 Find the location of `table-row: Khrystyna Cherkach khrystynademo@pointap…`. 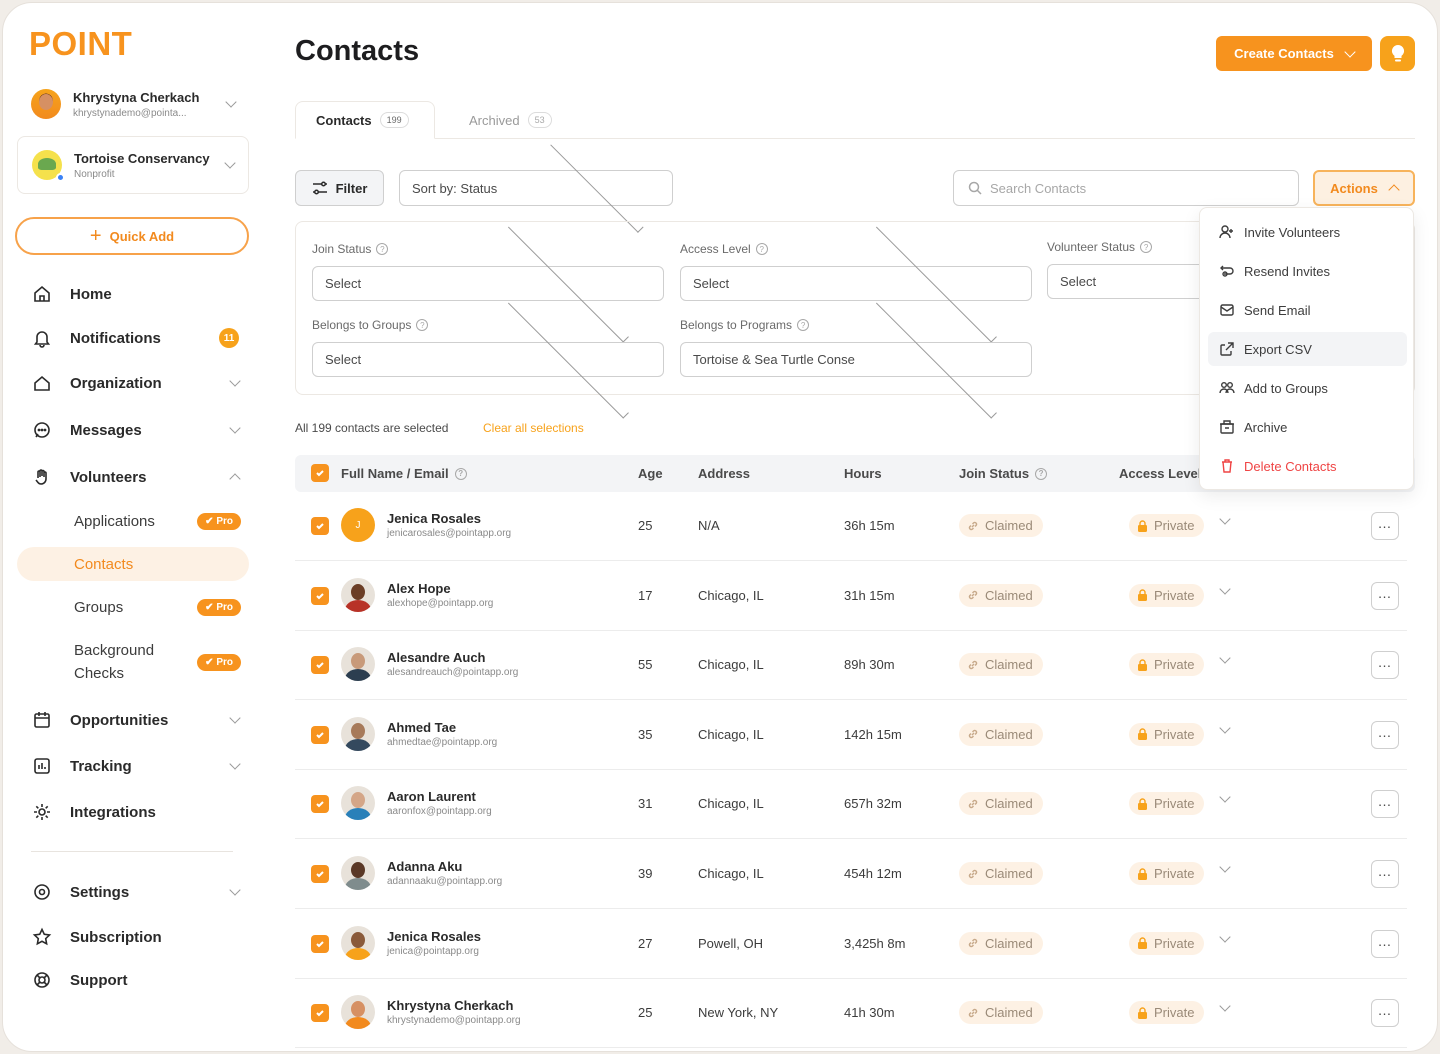

table-row: Khrystyna Cherkach khrystynademo@pointap… is located at coordinates (851, 1013).